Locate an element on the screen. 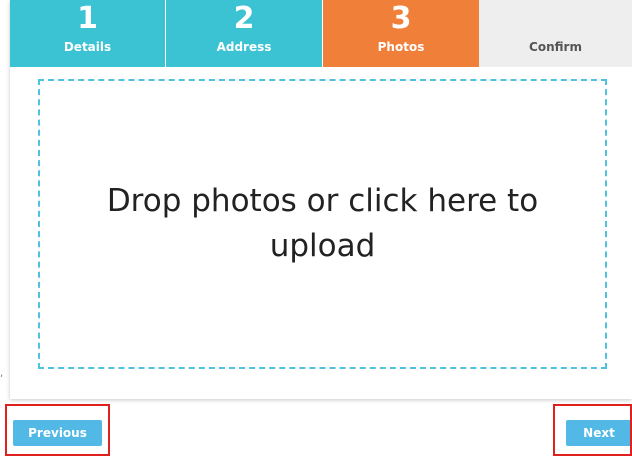 The height and width of the screenshot is (456, 632). step-address: 2 Address is located at coordinates (244, 33).